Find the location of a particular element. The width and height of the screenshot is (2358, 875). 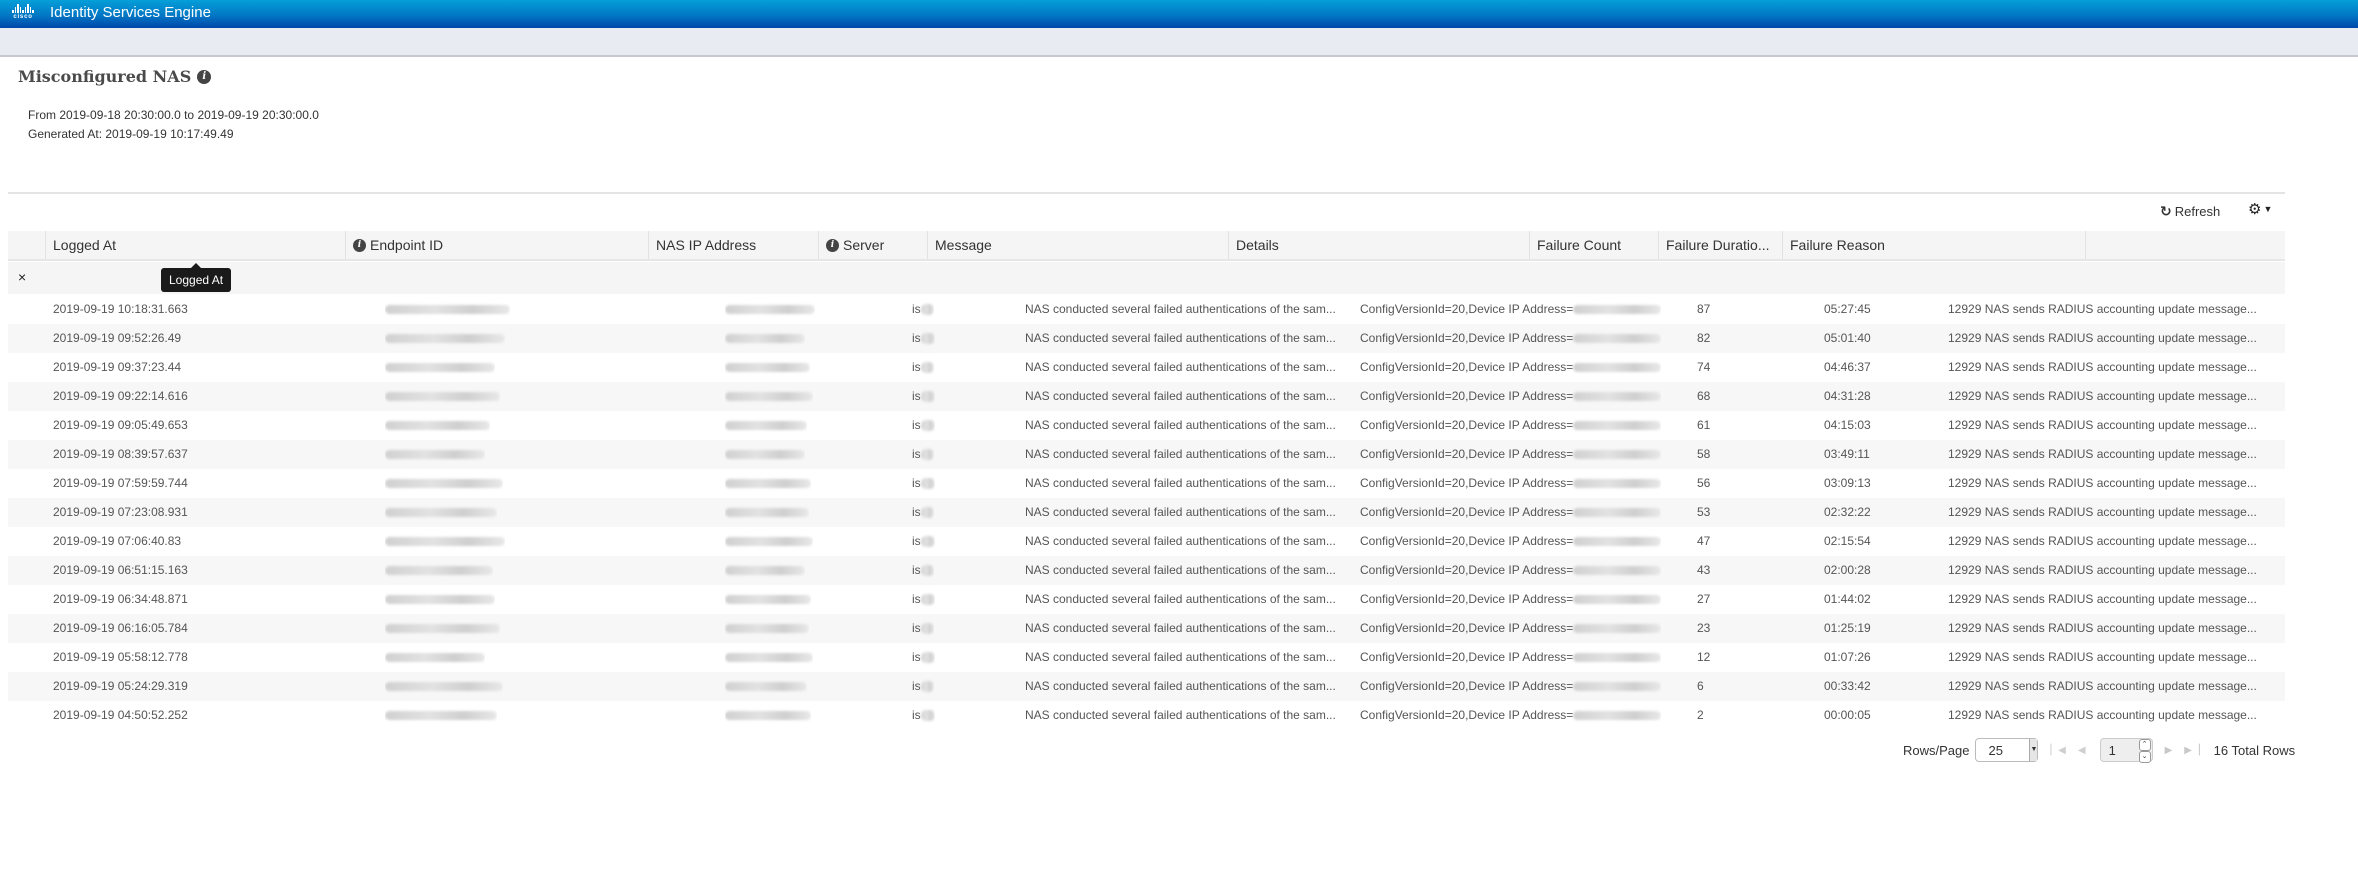

column-header-server: i Server is located at coordinates (872, 245).